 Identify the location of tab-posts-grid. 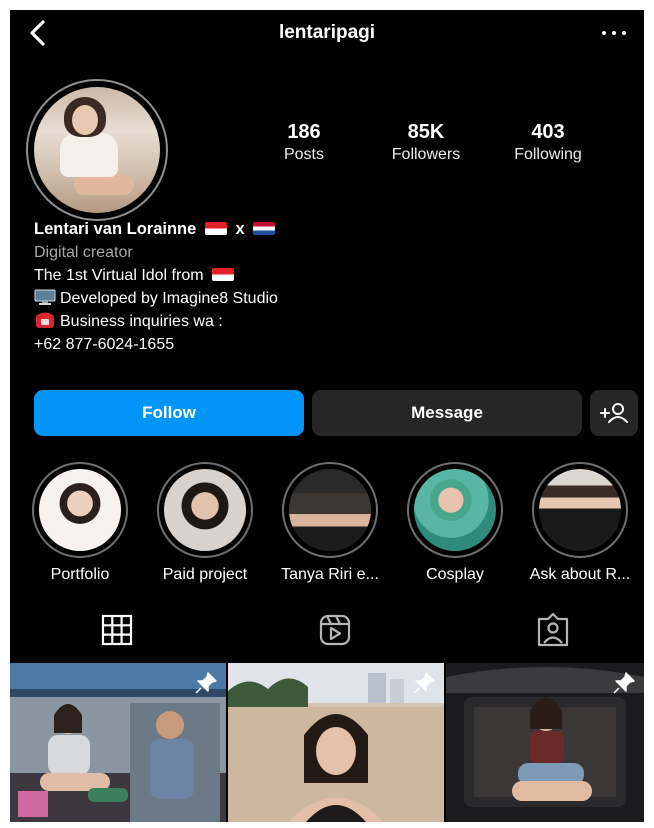
(117, 630).